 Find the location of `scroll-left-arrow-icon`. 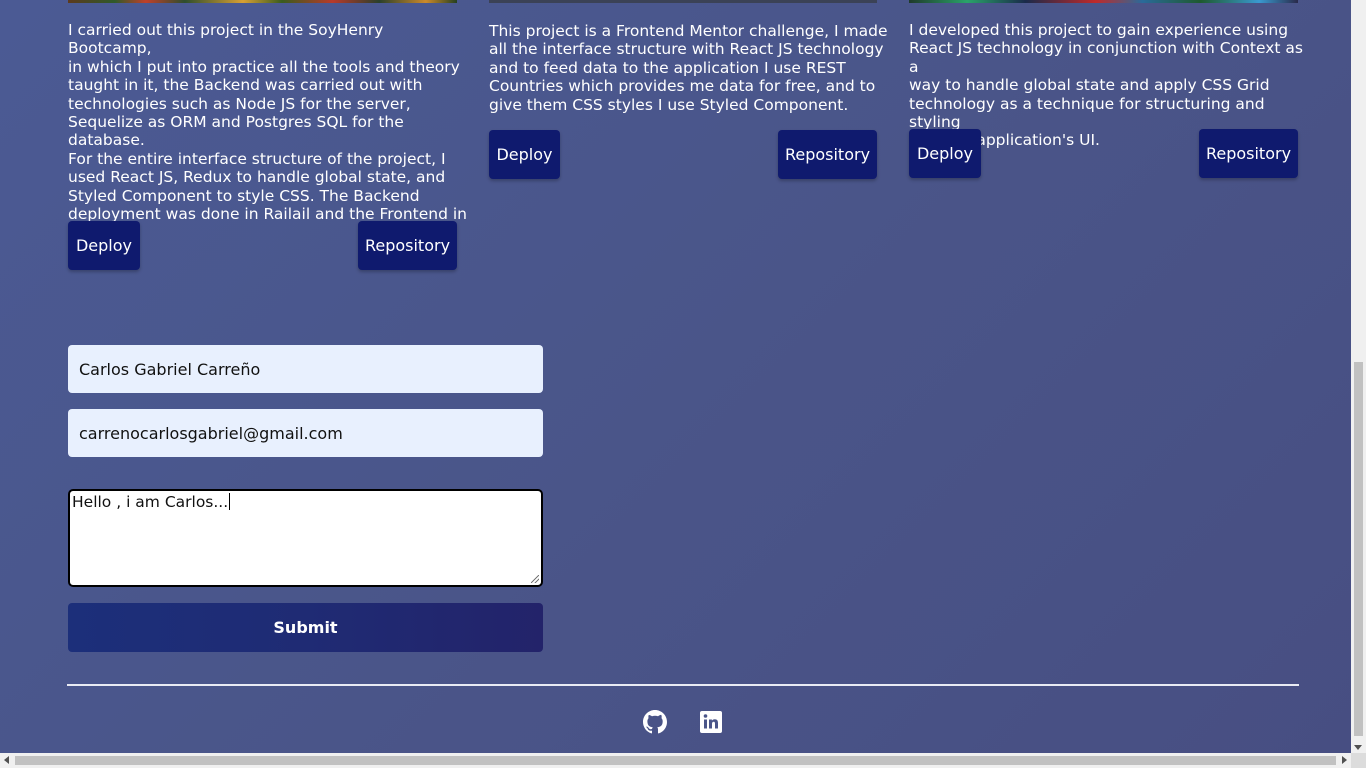

scroll-left-arrow-icon is located at coordinates (6, 760).